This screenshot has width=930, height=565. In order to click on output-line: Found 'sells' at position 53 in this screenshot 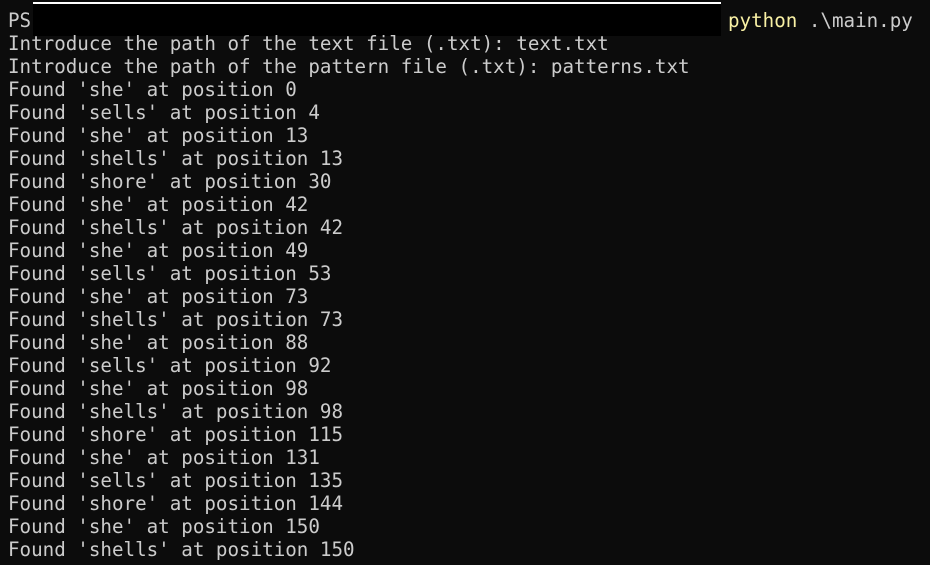, I will do `click(170, 273)`.